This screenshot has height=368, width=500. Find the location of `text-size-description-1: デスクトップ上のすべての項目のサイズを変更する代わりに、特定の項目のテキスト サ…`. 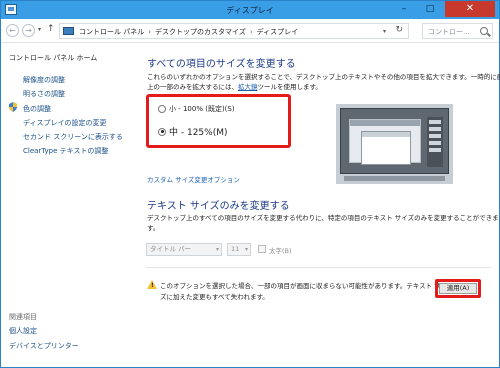

text-size-description-1: デスクトップ上のすべての項目のサイズを変更する代わりに、特定の項目のテキスト サ… is located at coordinates (323, 218).